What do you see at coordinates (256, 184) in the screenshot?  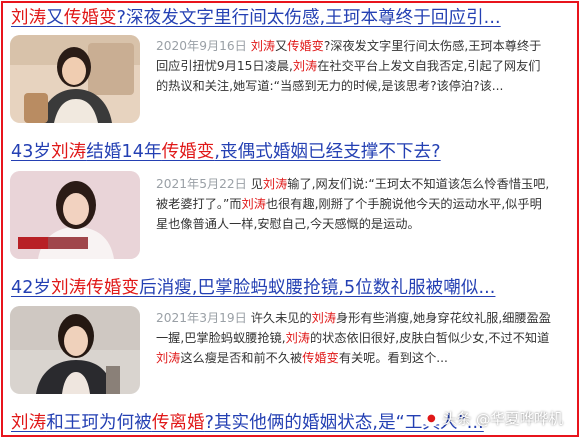 I see `snippet-text: 见` at bounding box center [256, 184].